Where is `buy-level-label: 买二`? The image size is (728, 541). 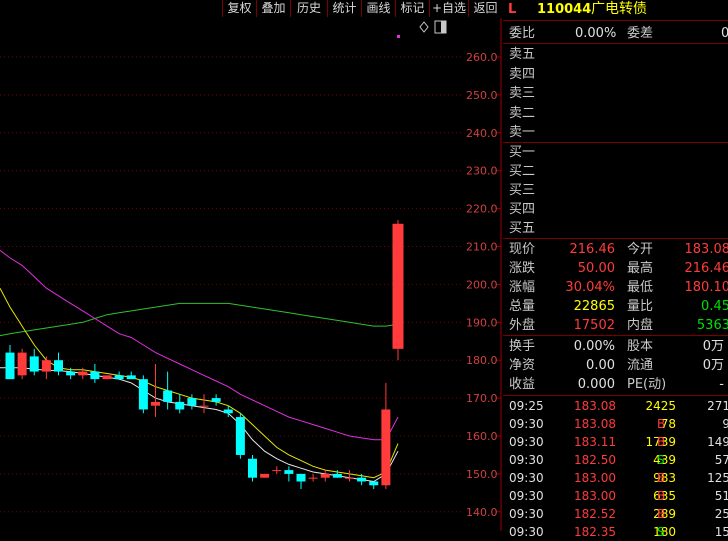
buy-level-label: 买二 is located at coordinates (522, 171).